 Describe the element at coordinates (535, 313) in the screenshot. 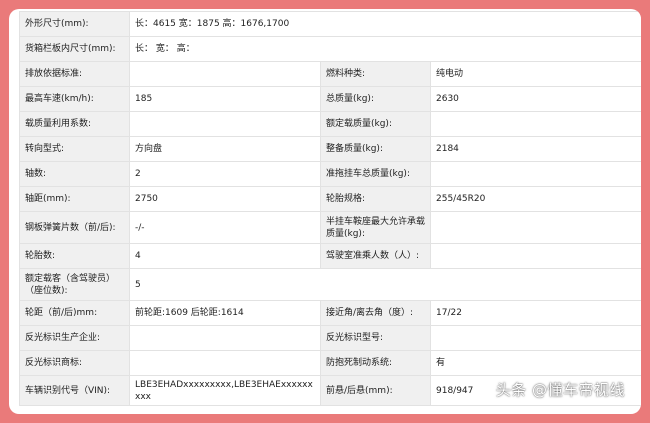

I see `row-value-2: 17/22` at that location.